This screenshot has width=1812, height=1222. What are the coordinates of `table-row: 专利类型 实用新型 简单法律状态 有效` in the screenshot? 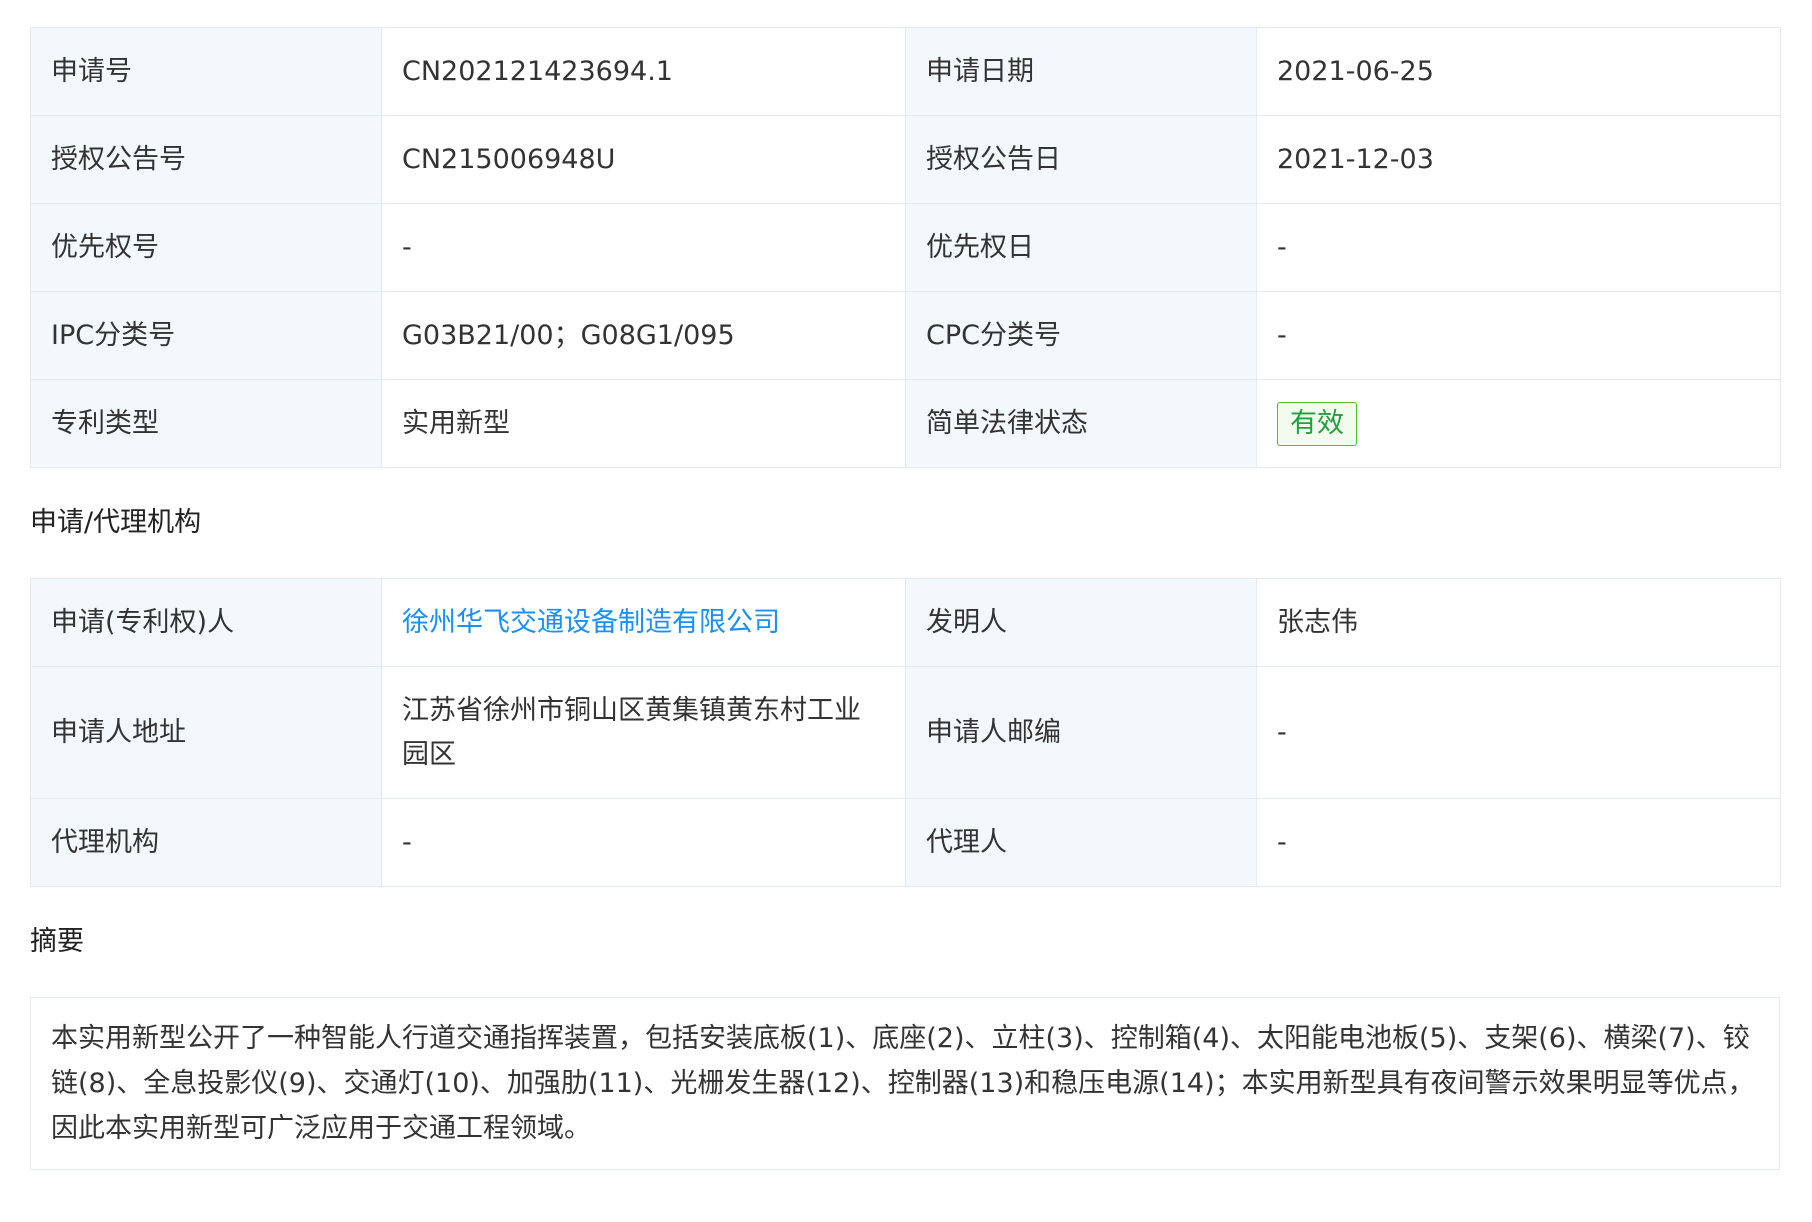 It's located at (905, 423).